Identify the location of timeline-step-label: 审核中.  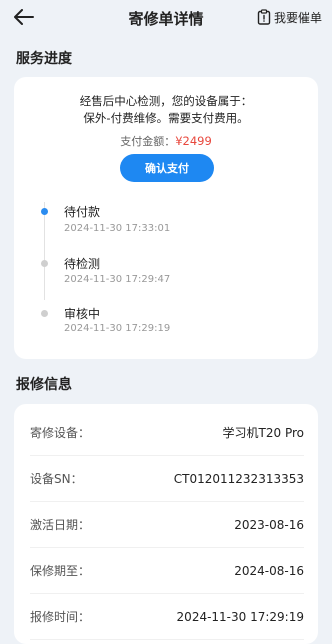
(82, 314).